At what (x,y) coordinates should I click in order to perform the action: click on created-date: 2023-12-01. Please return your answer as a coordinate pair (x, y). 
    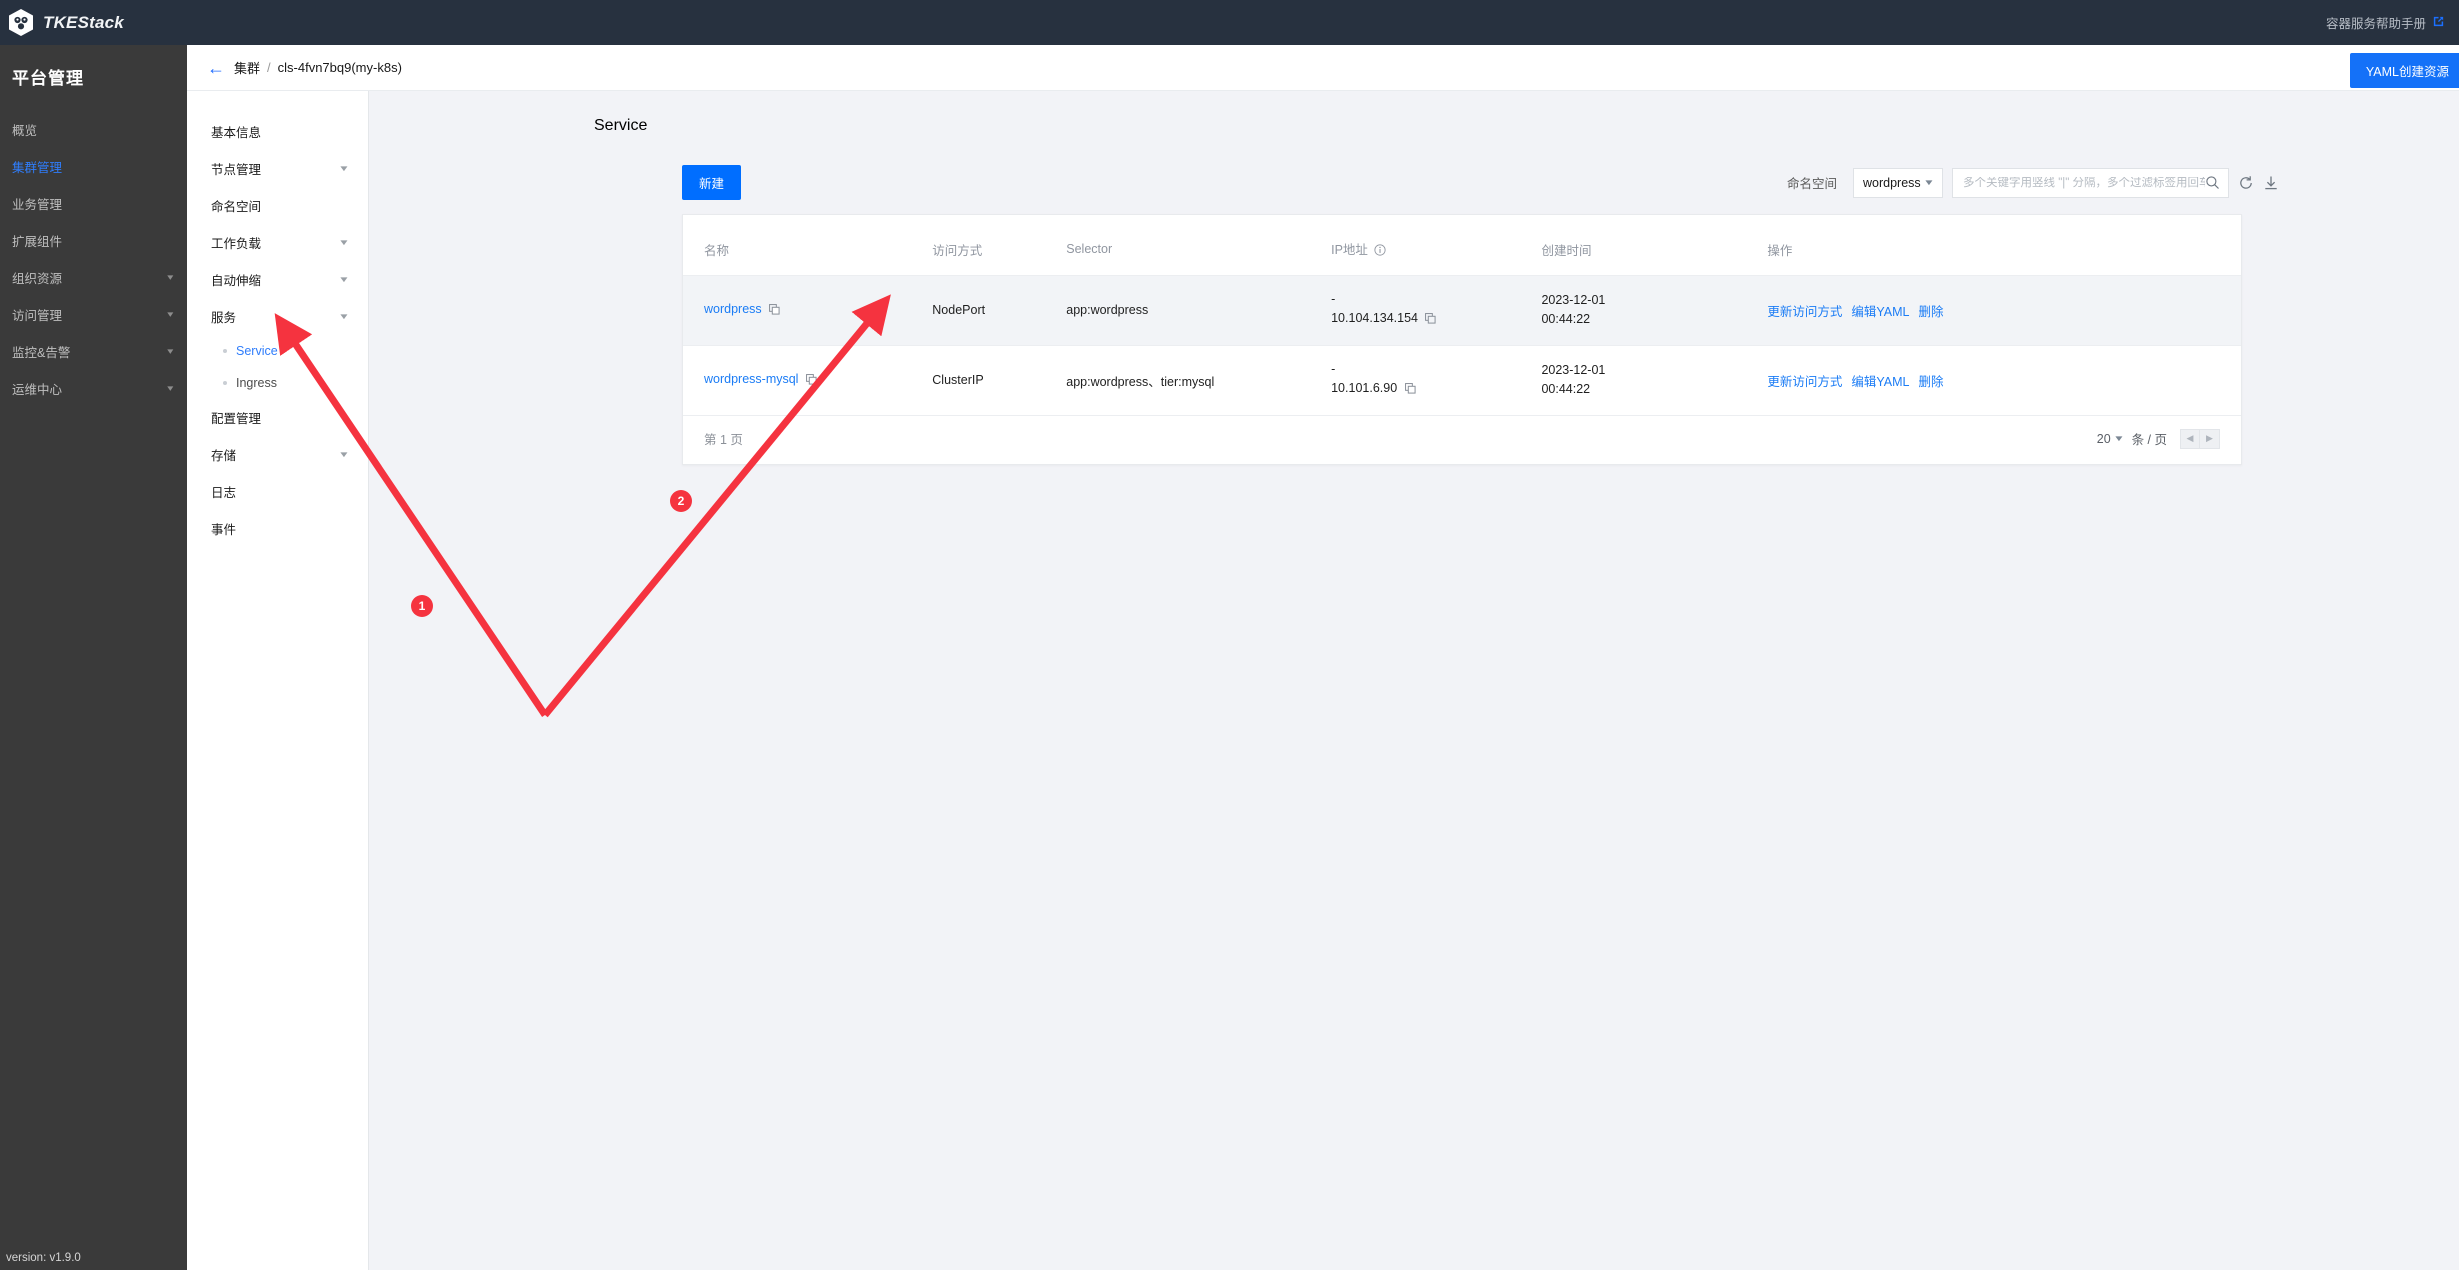
    Looking at the image, I should click on (1573, 300).